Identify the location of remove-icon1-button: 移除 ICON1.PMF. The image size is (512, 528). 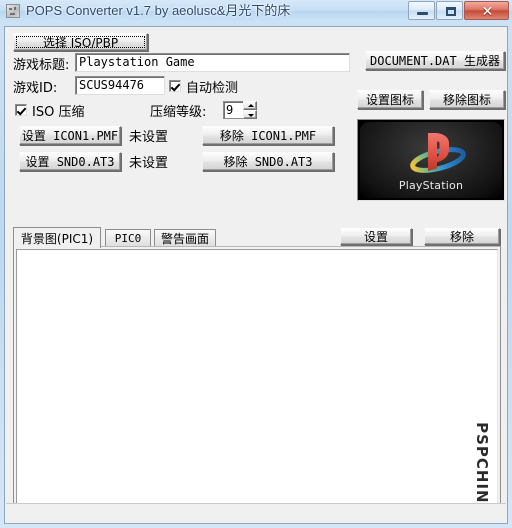
(268, 135).